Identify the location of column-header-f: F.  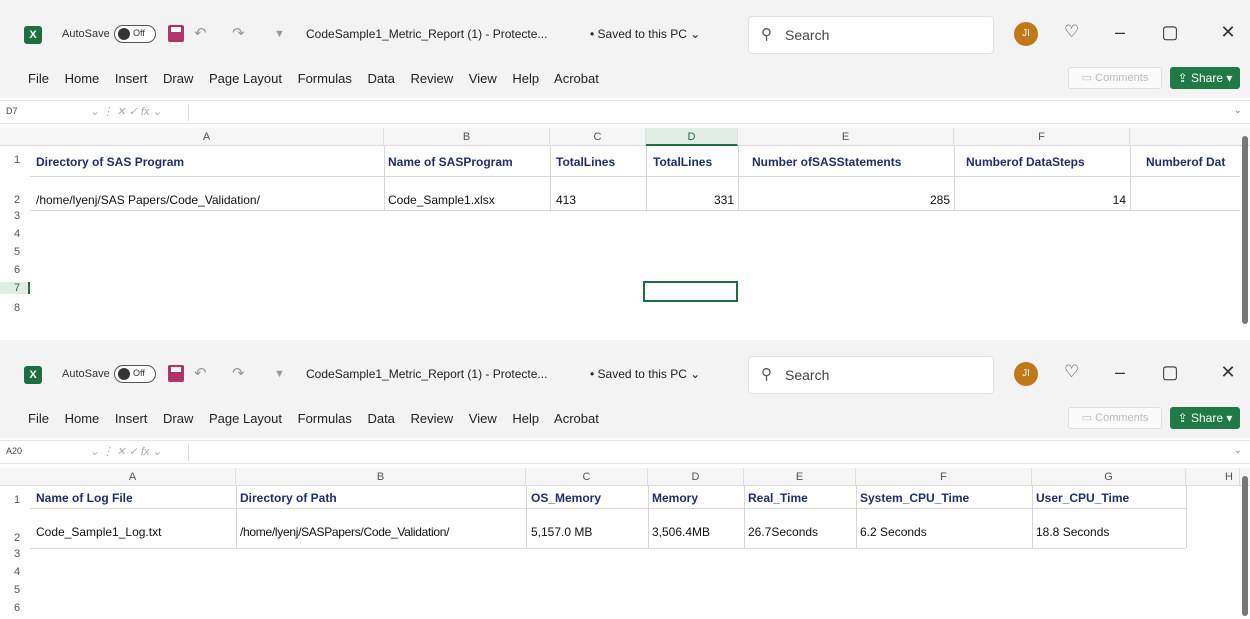
(944, 477).